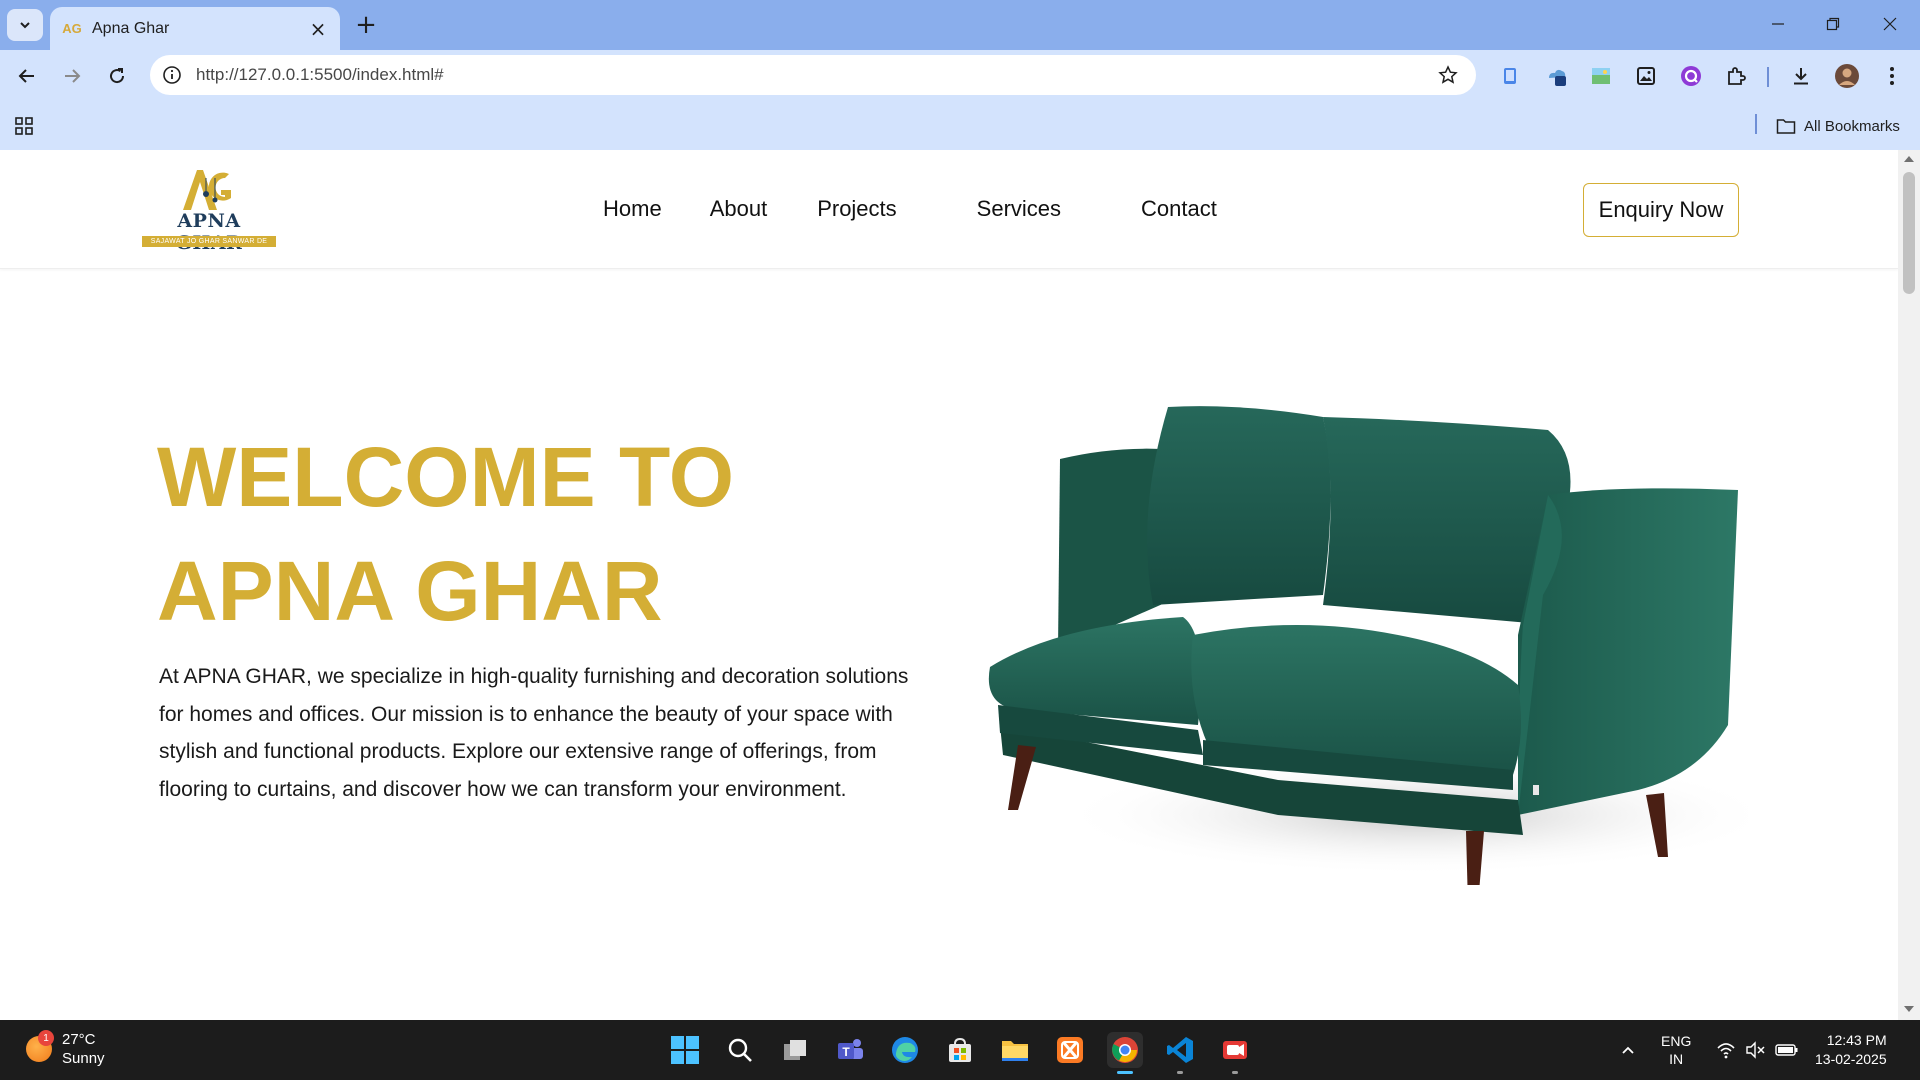  I want to click on volume-muted-icon, so click(1755, 1050).